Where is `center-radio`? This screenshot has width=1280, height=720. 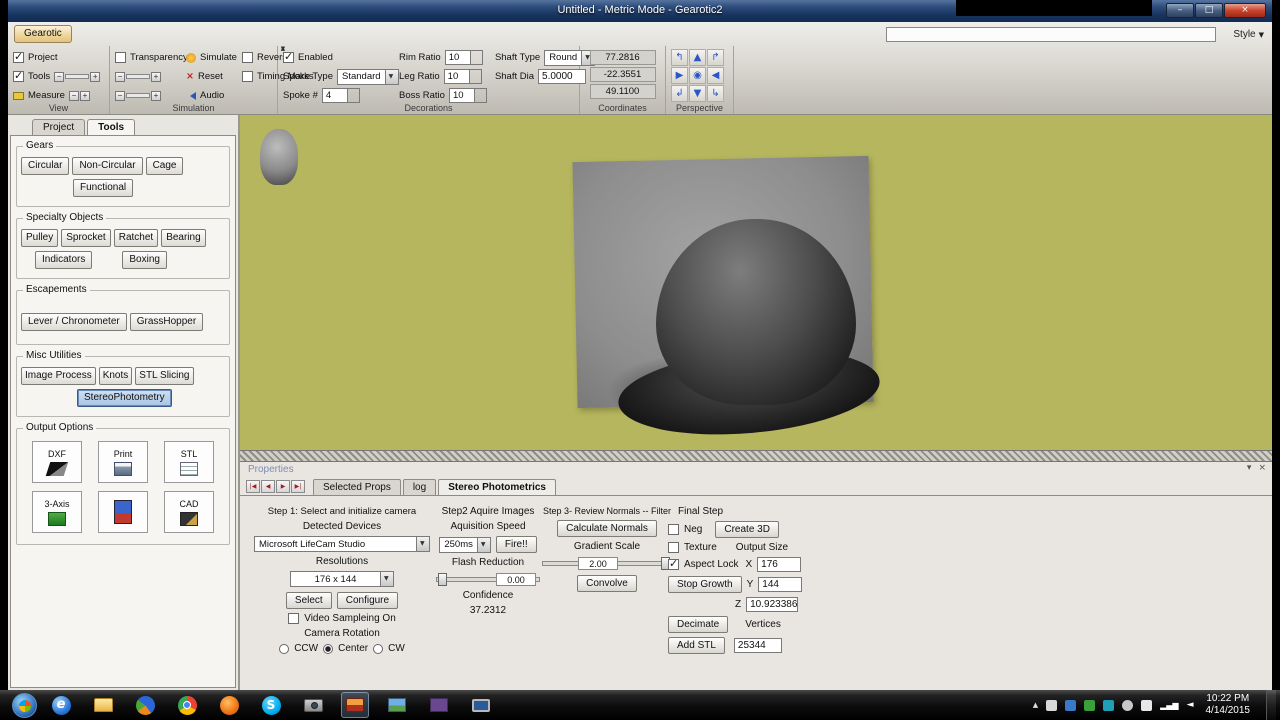 center-radio is located at coordinates (328, 648).